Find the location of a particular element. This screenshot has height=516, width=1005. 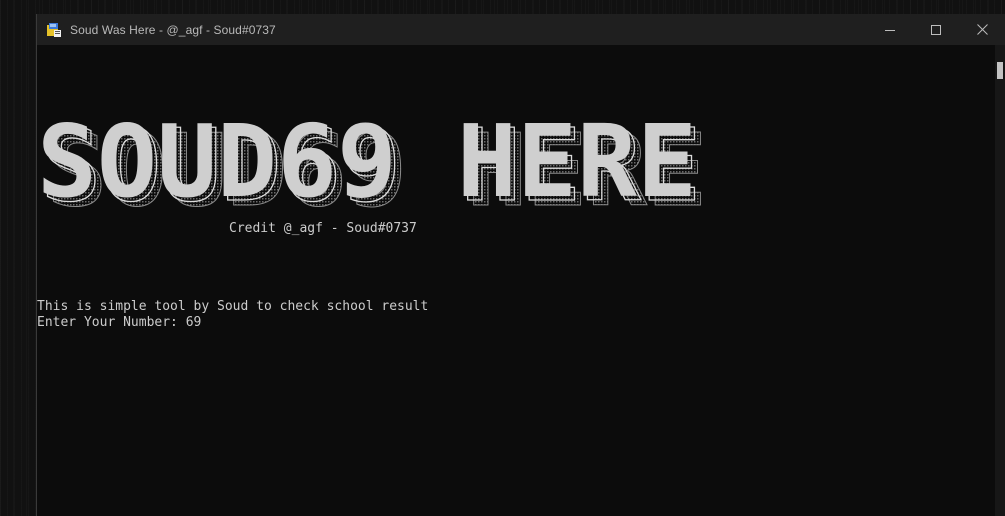

minimize-icon is located at coordinates (890, 30).